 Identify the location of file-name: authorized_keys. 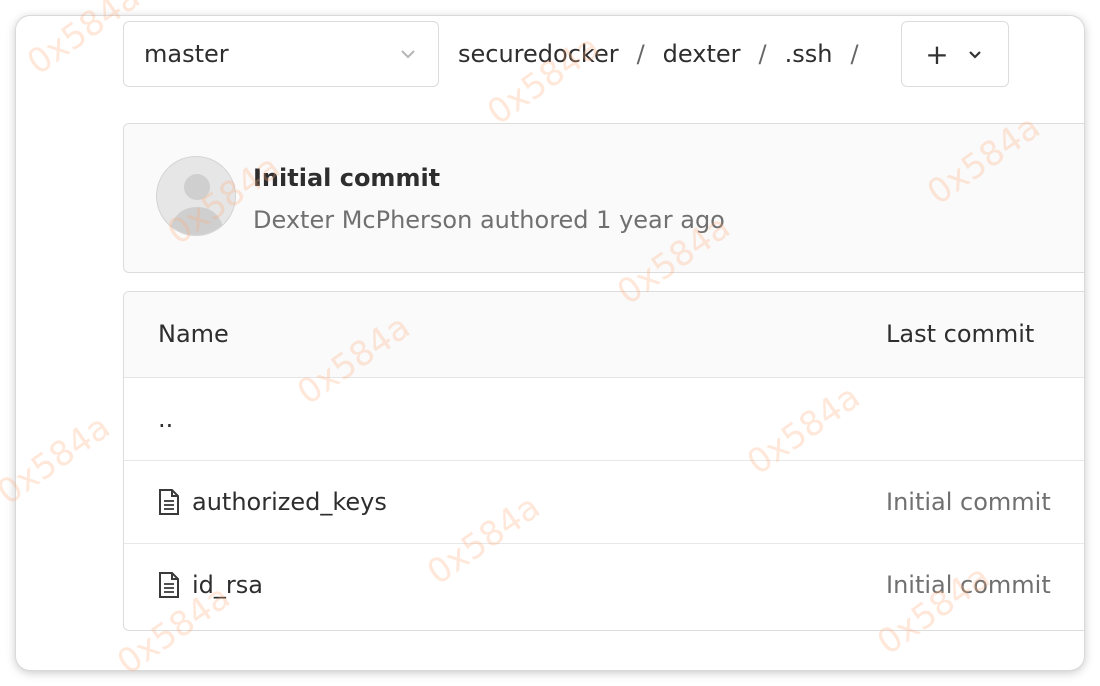
(289, 502).